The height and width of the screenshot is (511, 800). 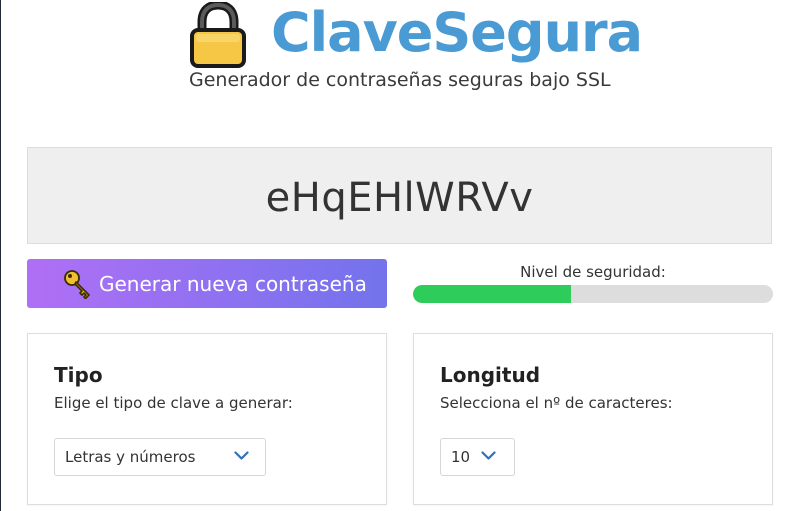 What do you see at coordinates (556, 403) in the screenshot?
I see `length-card-description: Selecciona el nº de caracteres:` at bounding box center [556, 403].